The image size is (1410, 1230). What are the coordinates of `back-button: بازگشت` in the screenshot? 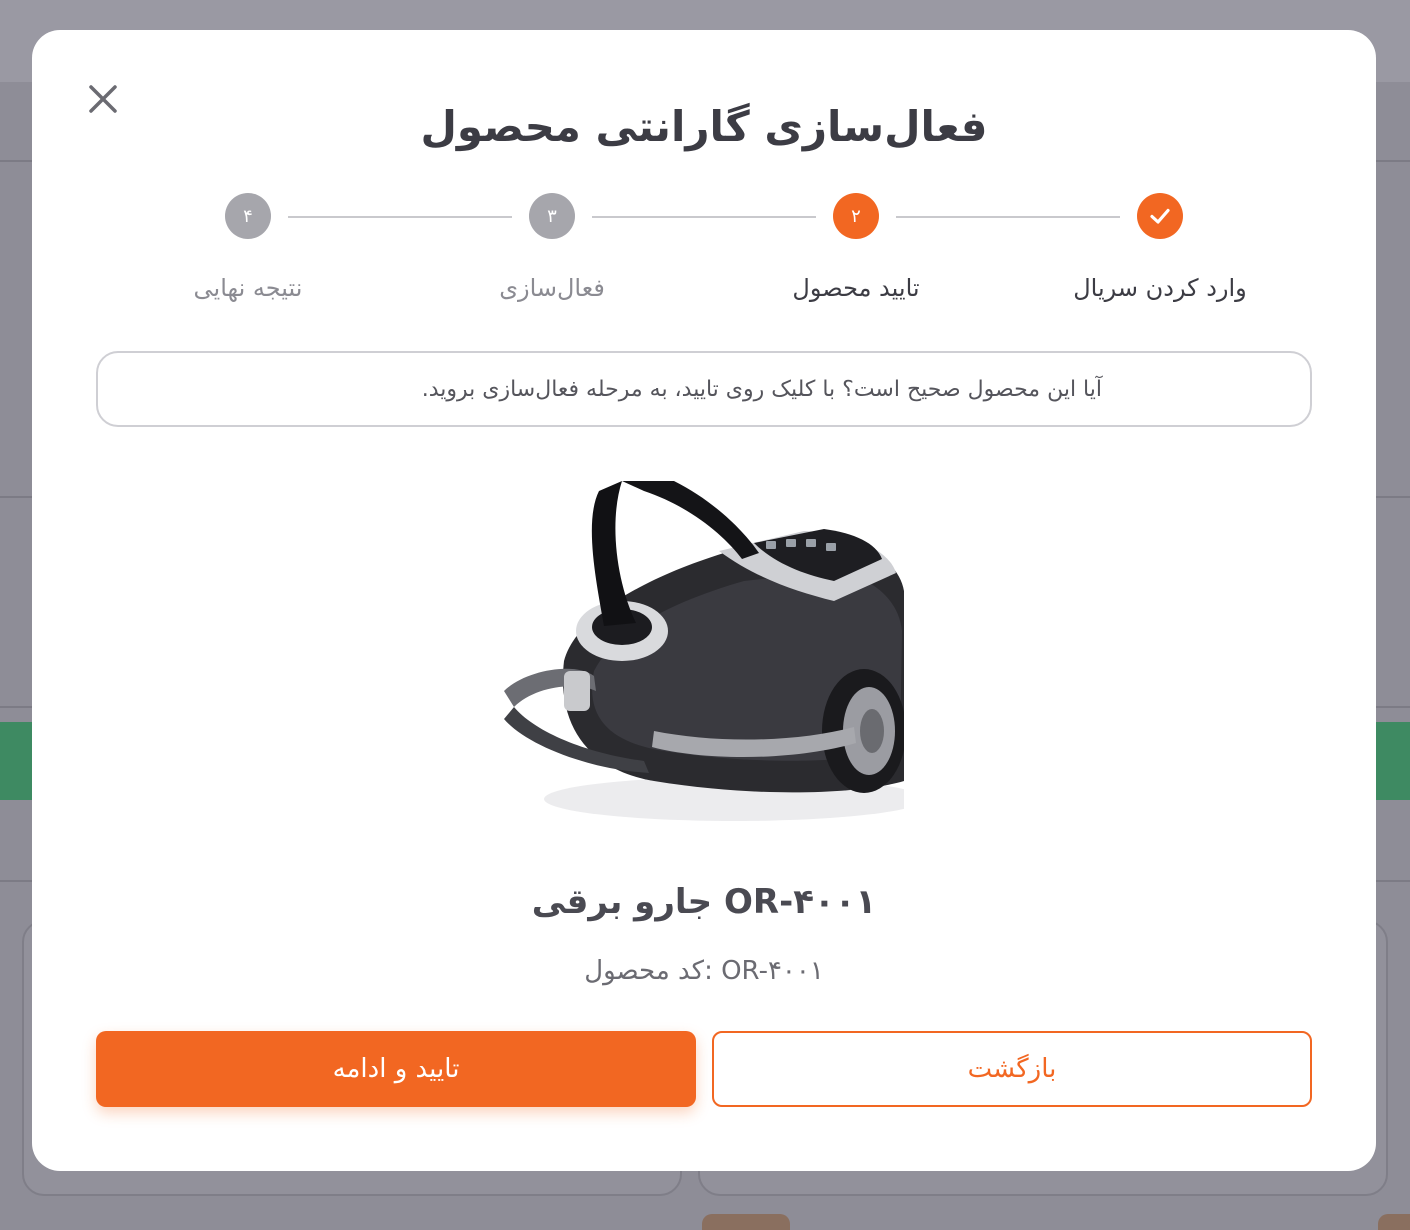 It's located at (1012, 1069).